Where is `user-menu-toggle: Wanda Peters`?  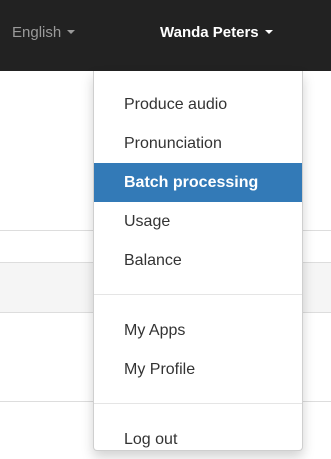
user-menu-toggle: Wanda Peters is located at coordinates (239, 35).